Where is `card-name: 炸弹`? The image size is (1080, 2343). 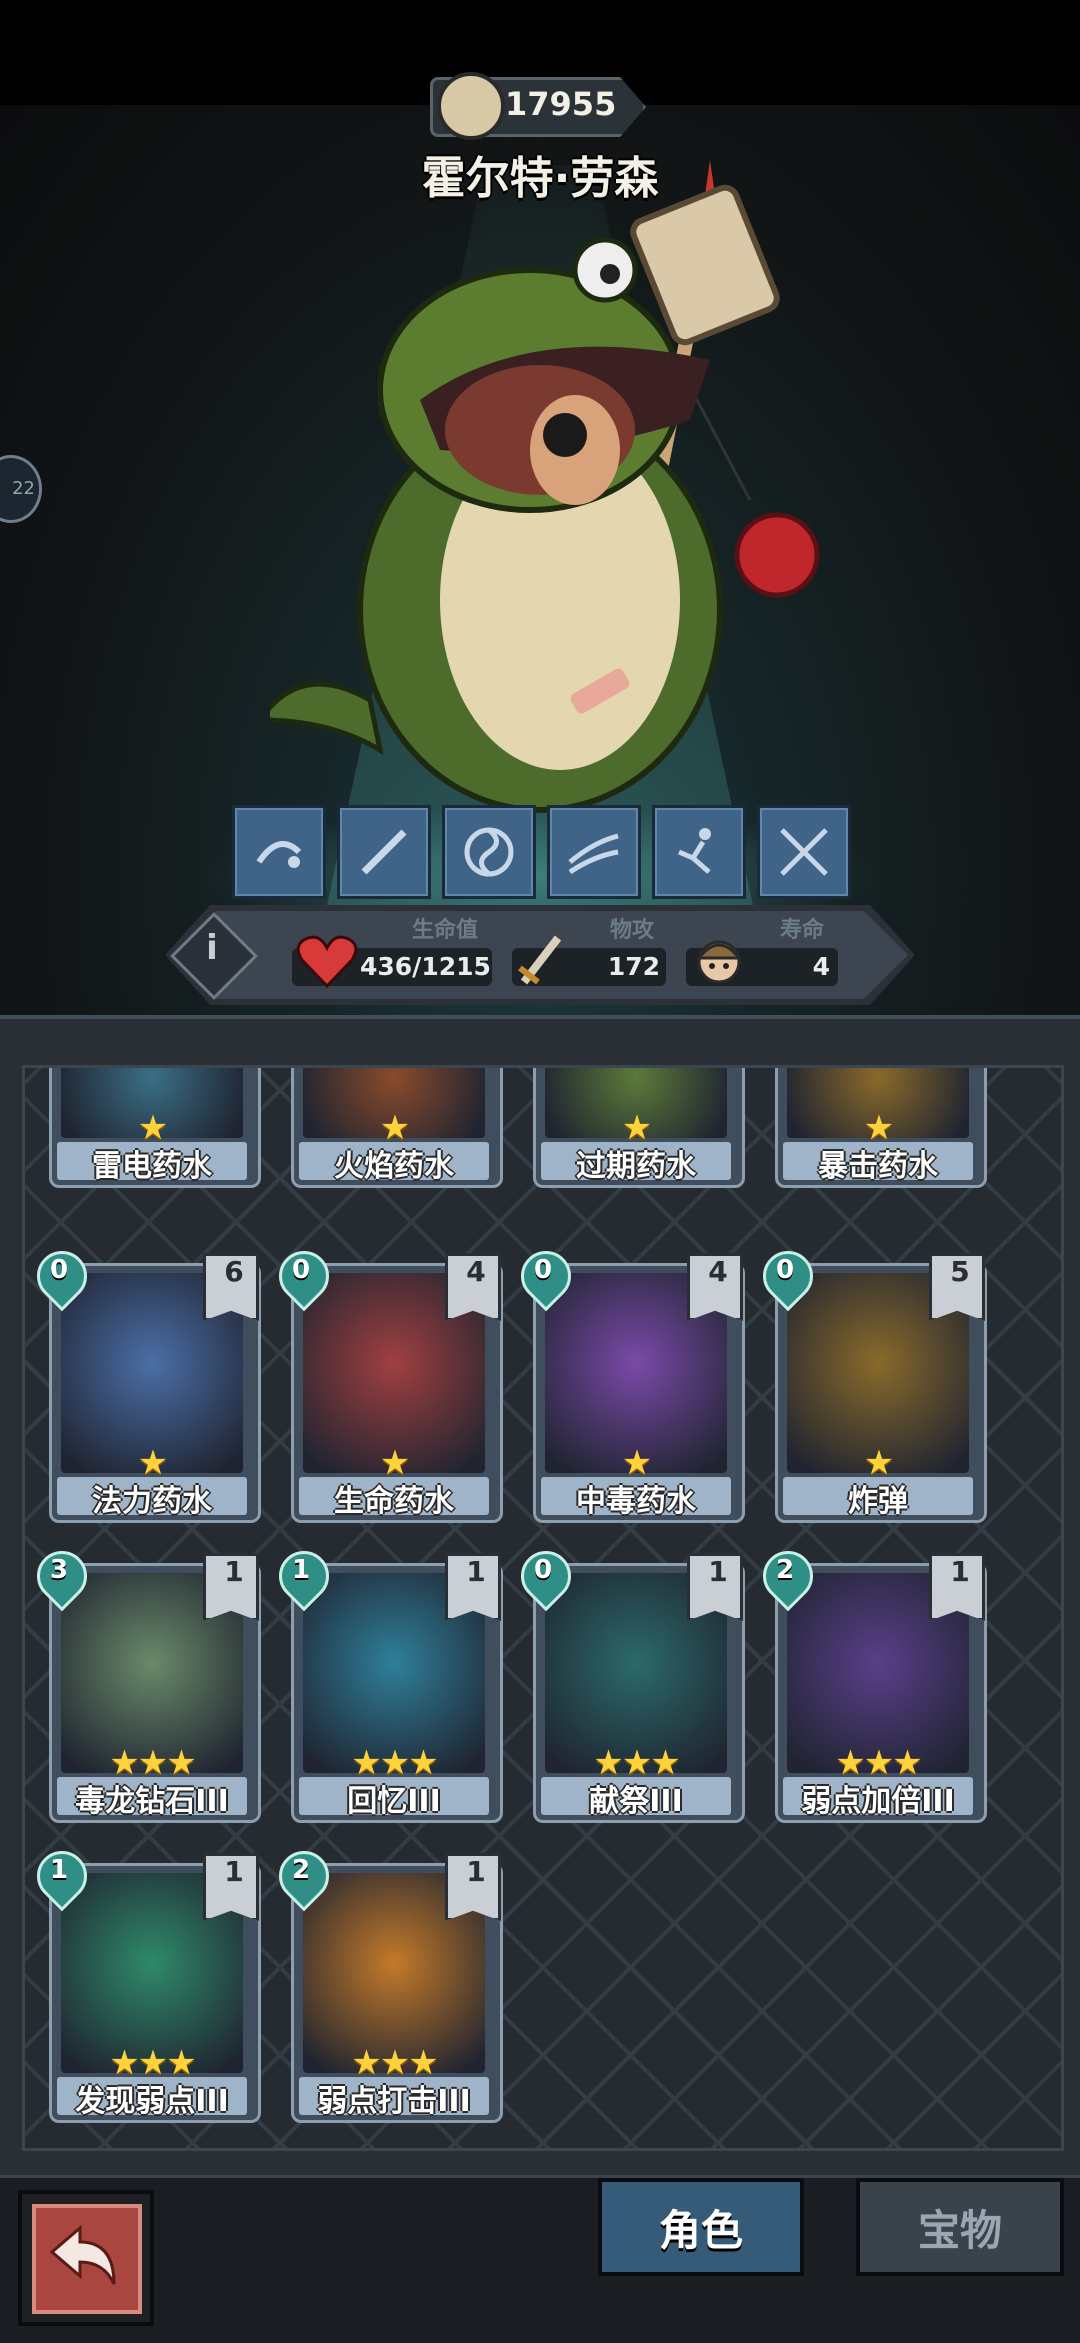 card-name: 炸弹 is located at coordinates (878, 1501).